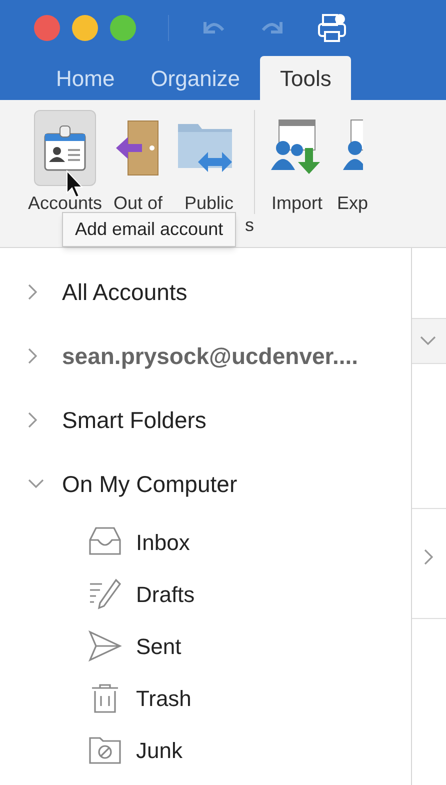 The image size is (446, 785). I want to click on account-label: On My Computer, so click(150, 484).